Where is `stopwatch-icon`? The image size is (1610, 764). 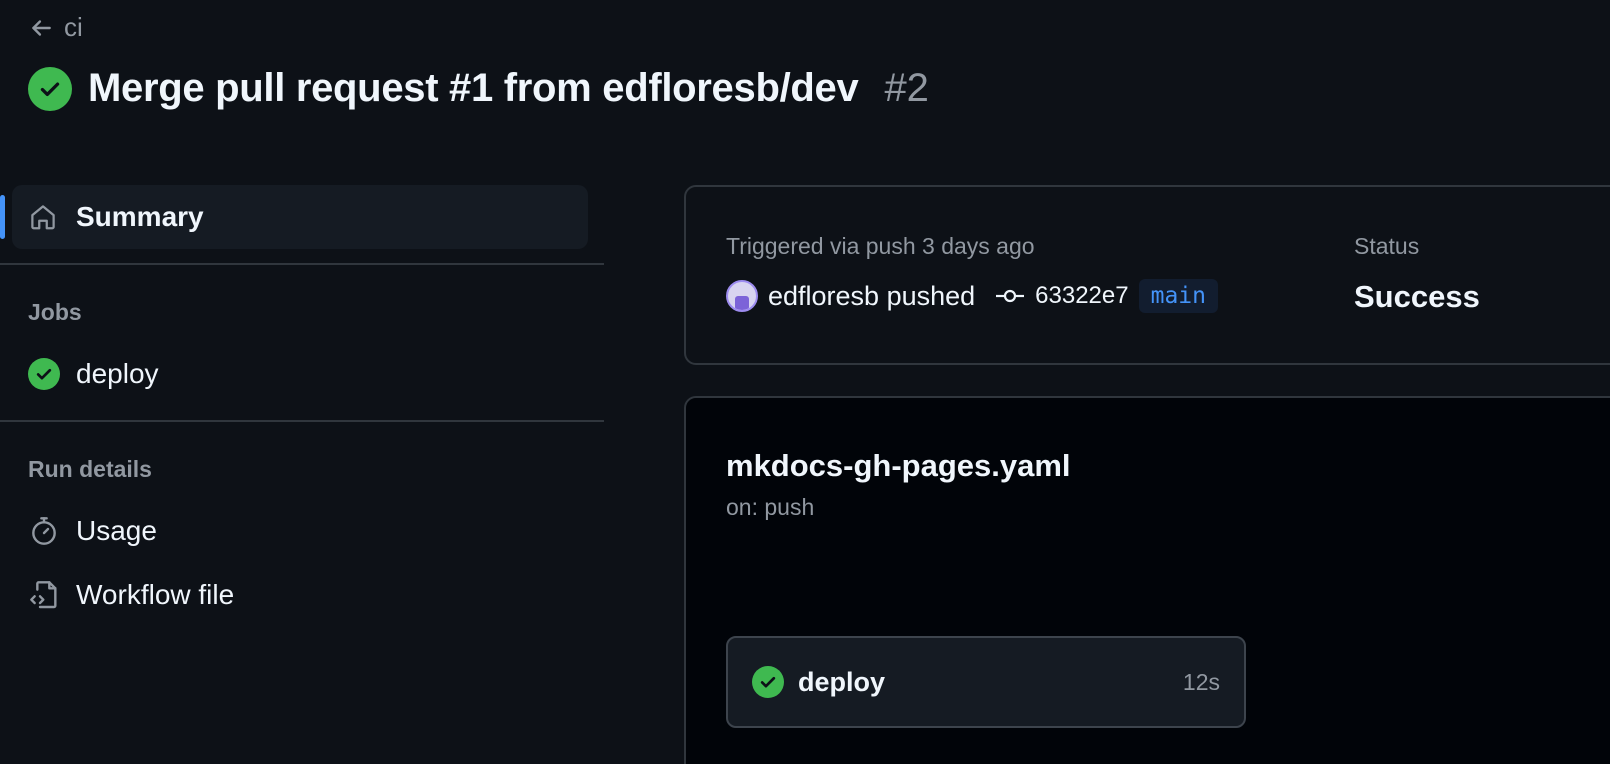 stopwatch-icon is located at coordinates (44, 531).